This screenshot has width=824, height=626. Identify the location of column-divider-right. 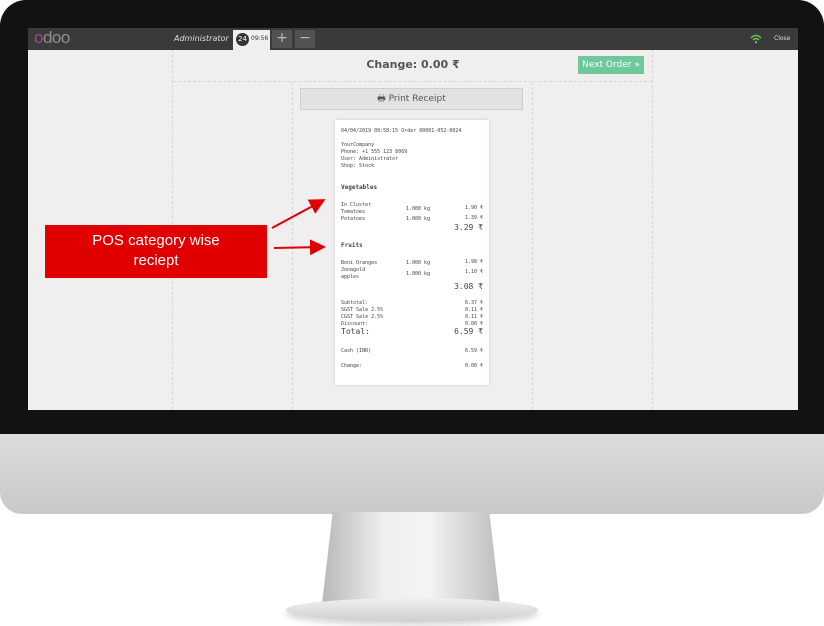
(532, 246).